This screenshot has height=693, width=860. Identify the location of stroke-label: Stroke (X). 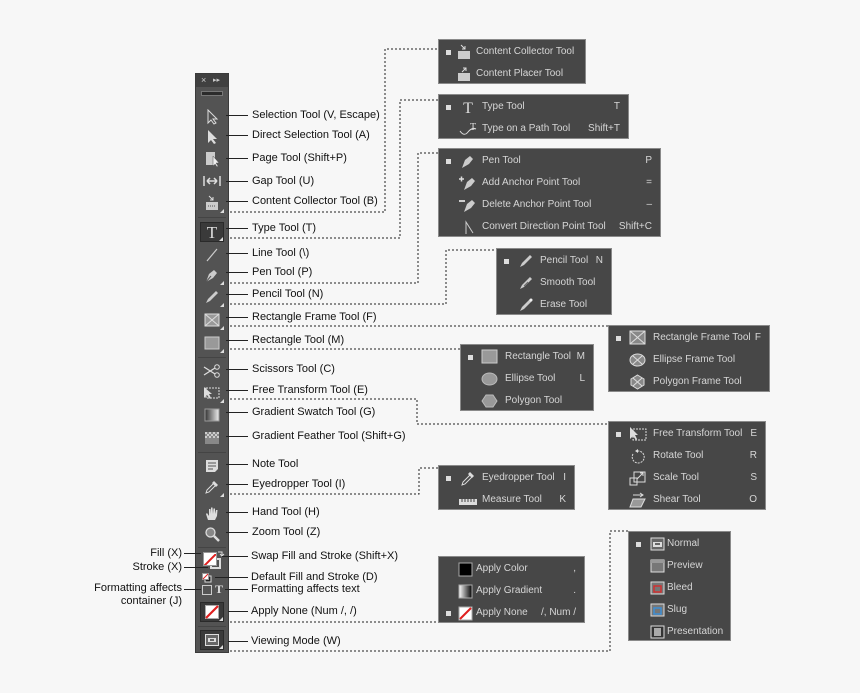
(157, 567).